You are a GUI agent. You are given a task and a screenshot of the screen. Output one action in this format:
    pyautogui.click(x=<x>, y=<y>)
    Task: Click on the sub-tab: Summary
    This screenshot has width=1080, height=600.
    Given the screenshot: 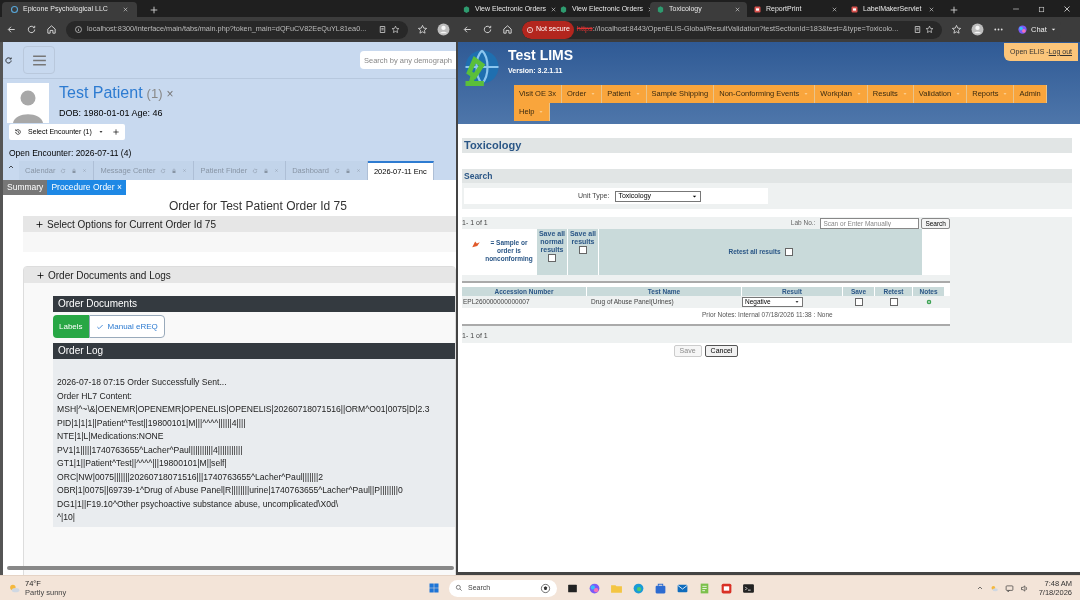 What is the action you would take?
    pyautogui.click(x=25, y=187)
    